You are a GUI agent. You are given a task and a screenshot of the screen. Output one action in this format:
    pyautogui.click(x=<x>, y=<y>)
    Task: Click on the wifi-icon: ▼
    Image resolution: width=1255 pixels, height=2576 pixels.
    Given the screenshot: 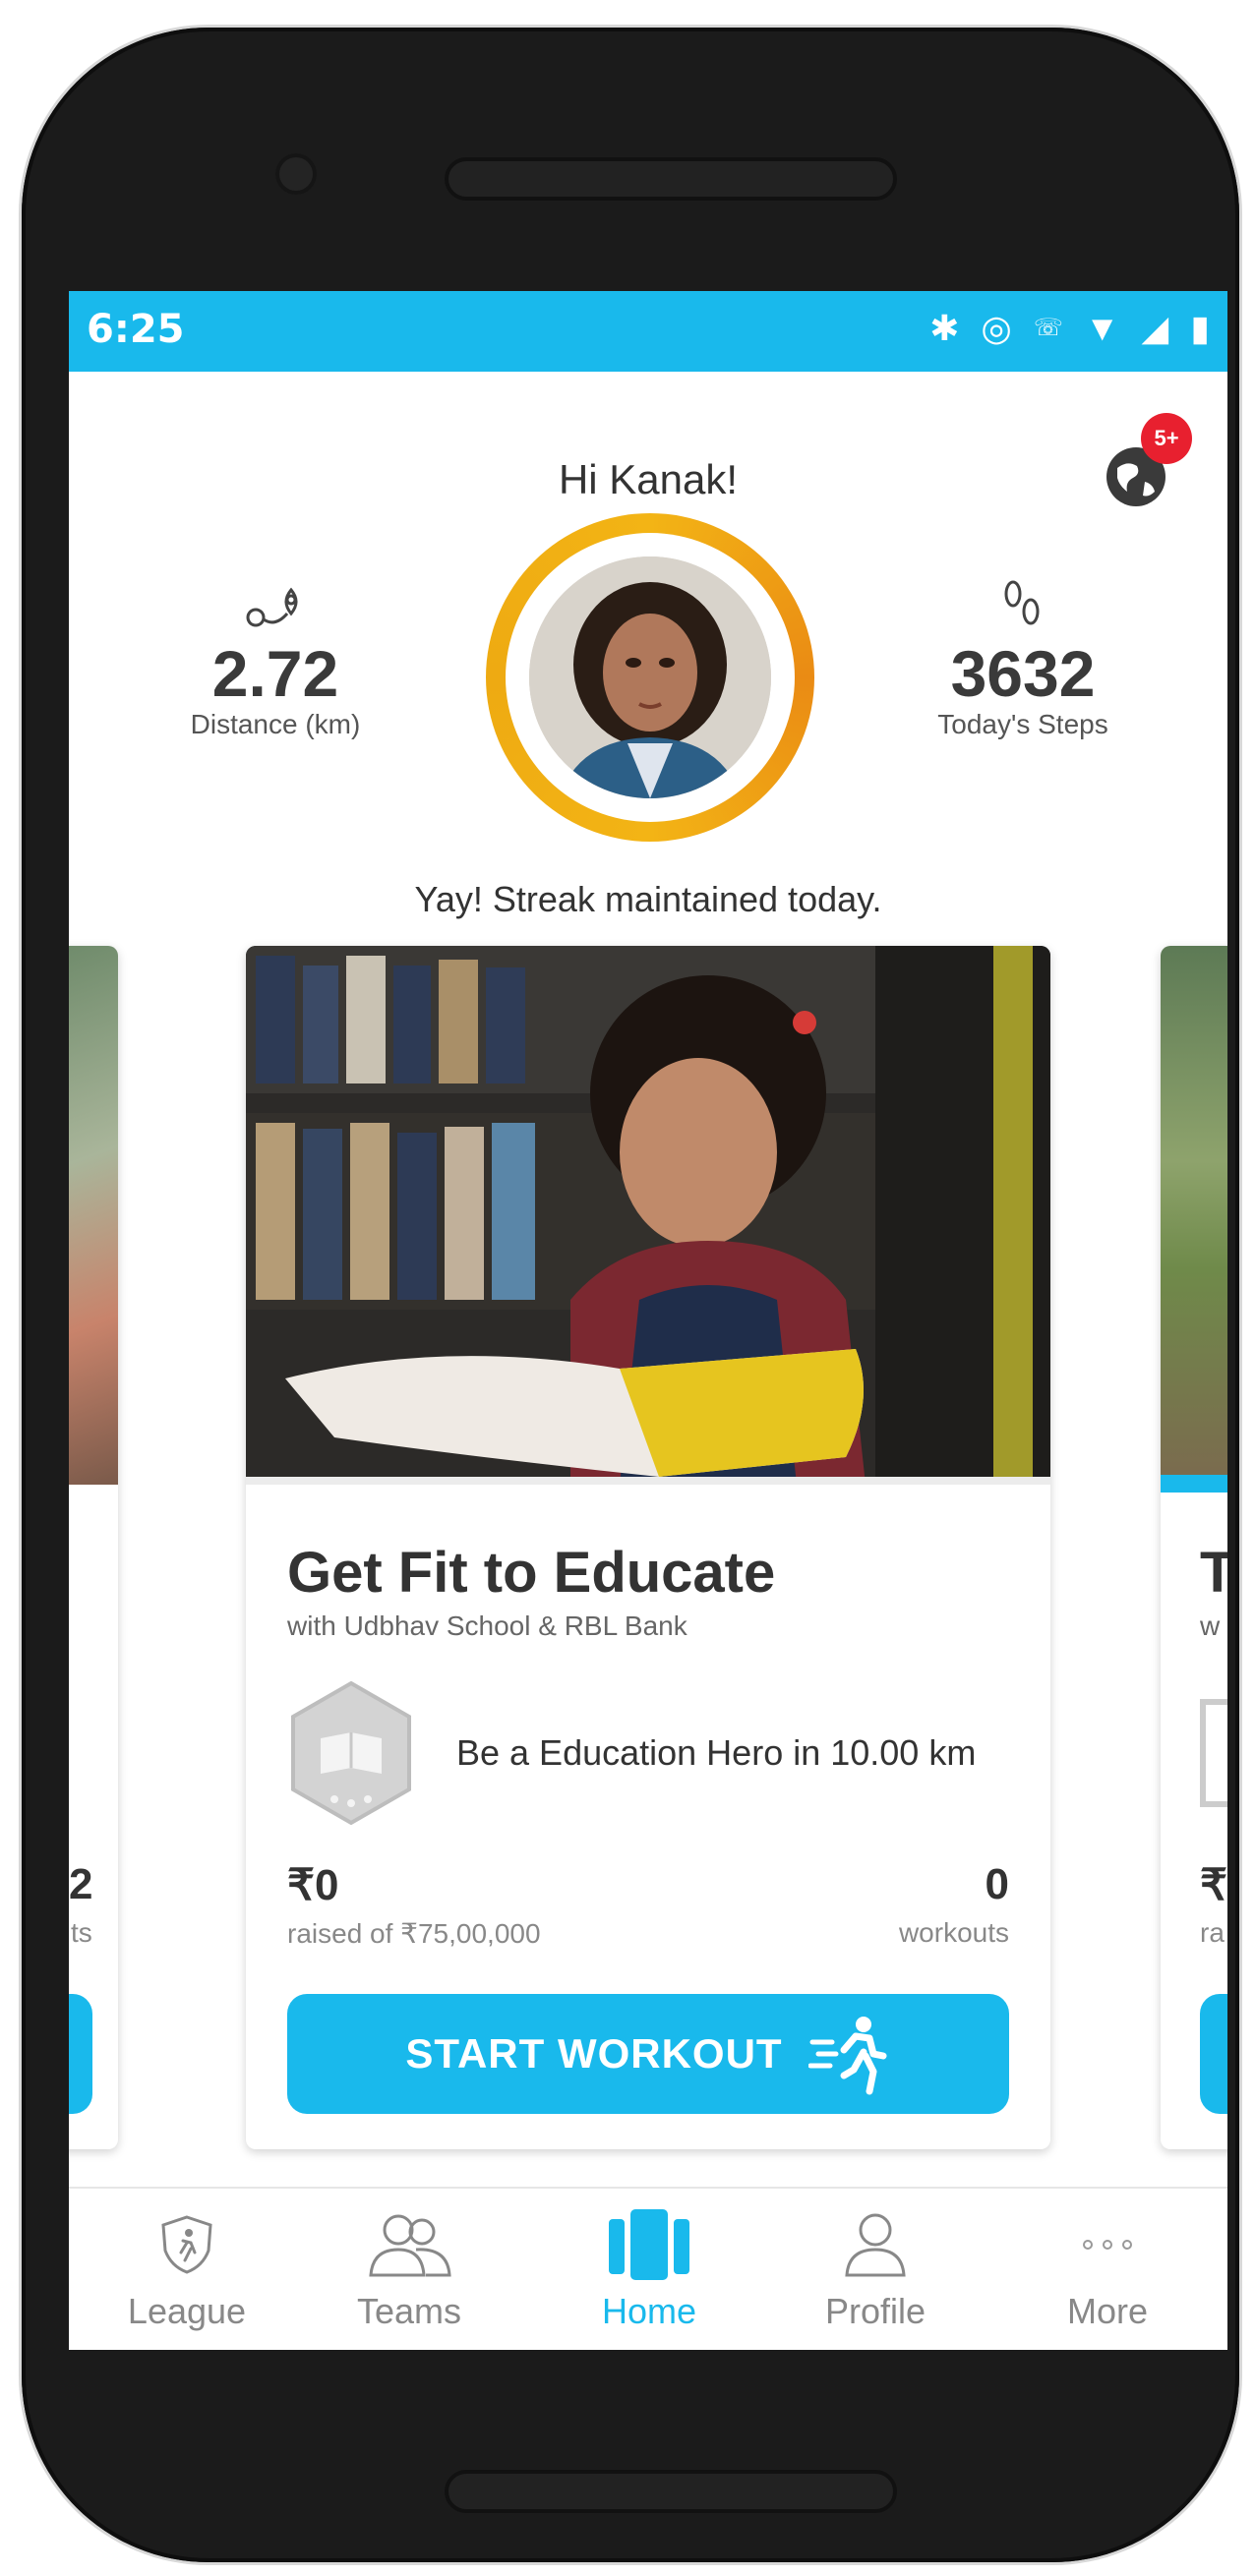 What is the action you would take?
    pyautogui.click(x=1102, y=328)
    